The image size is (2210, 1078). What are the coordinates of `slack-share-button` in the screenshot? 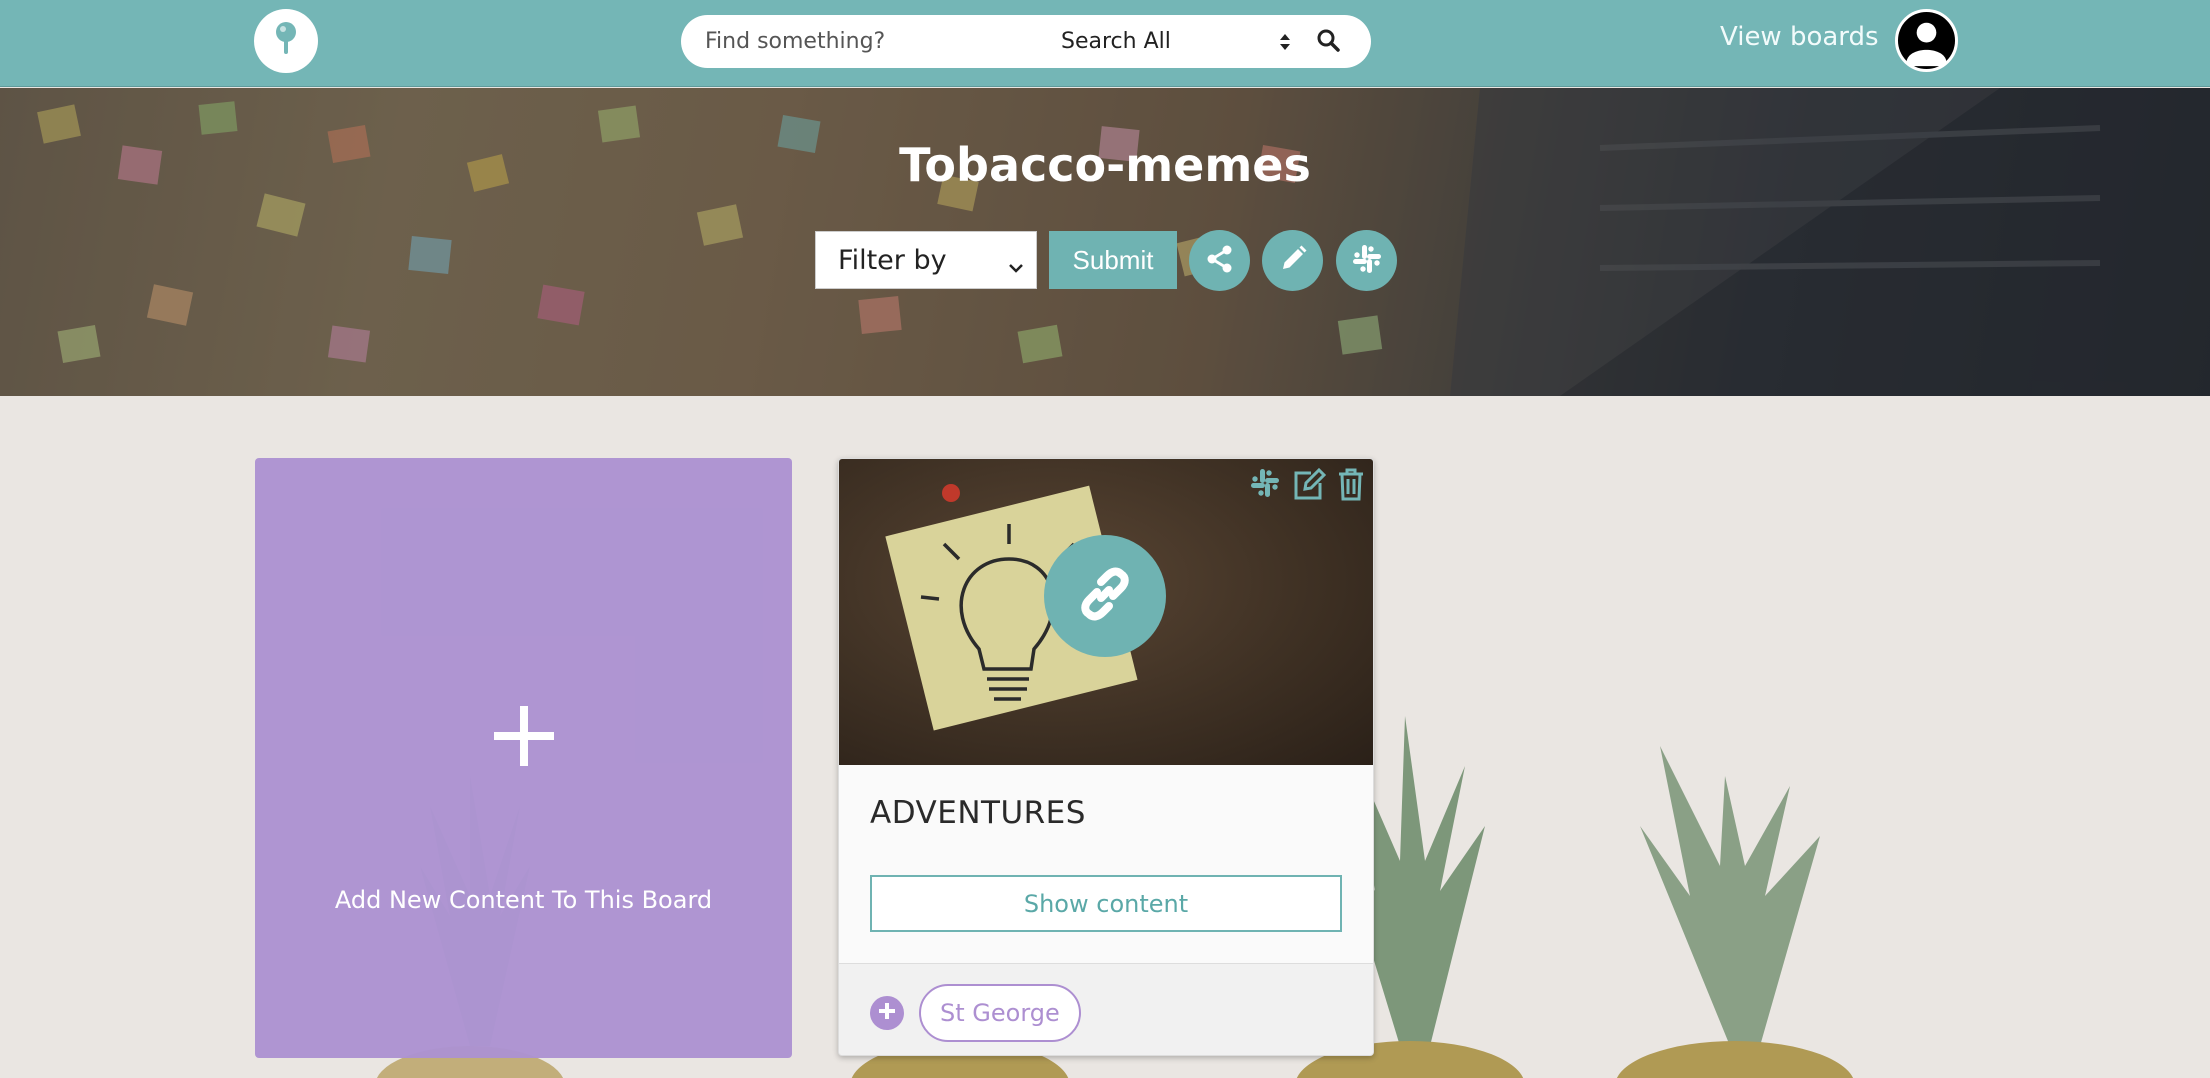 It's located at (1366, 260).